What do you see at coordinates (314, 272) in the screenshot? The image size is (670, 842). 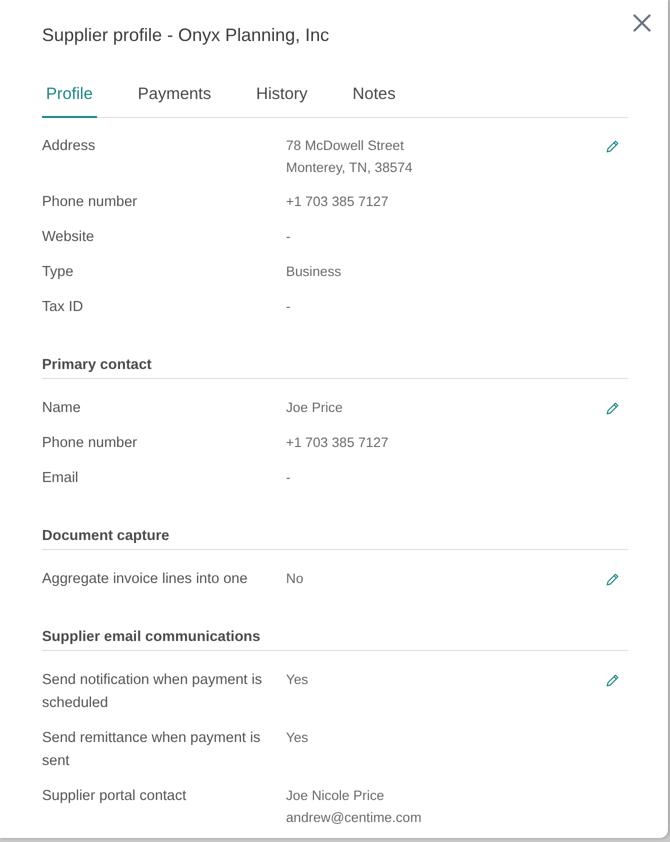 I see `field-value: Business` at bounding box center [314, 272].